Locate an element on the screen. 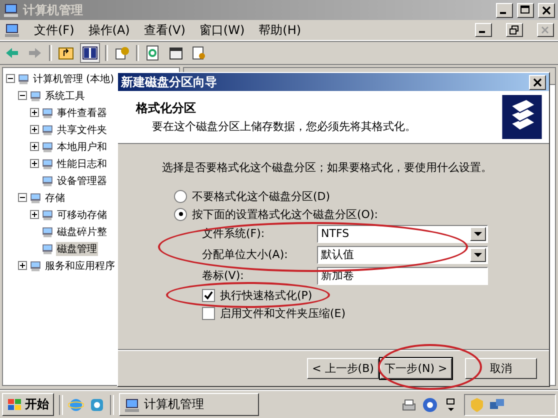 Image resolution: width=558 pixels, height=418 pixels. dropdown: 默认值 is located at coordinates (402, 255).